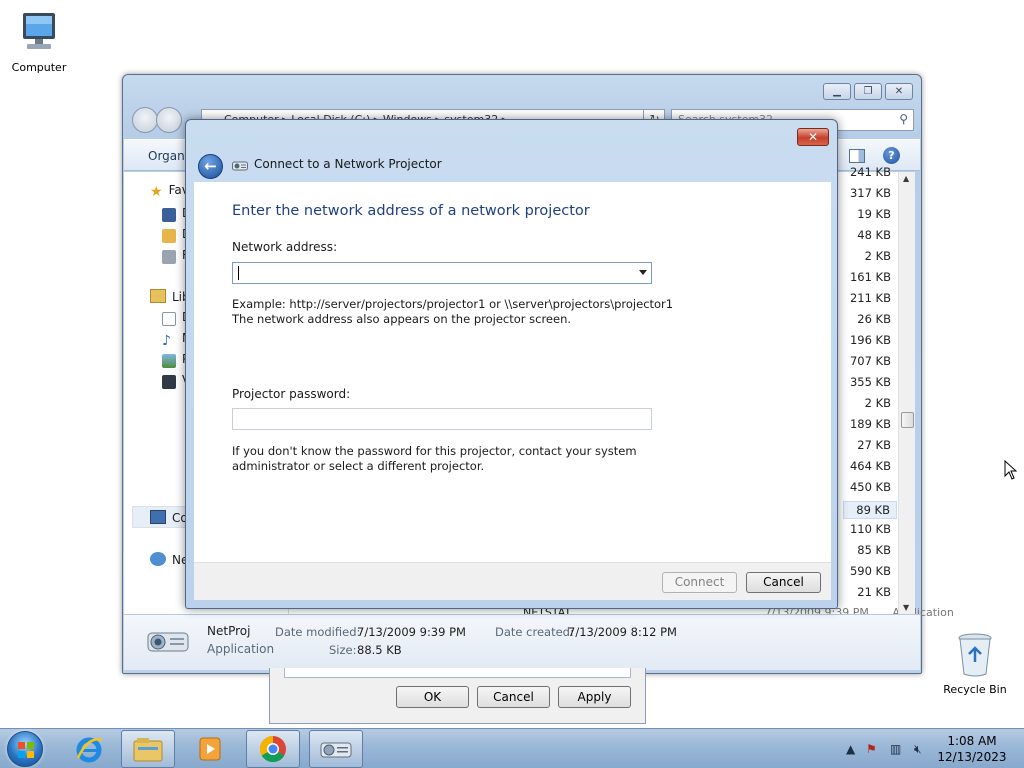 Image resolution: width=1024 pixels, height=768 pixels. What do you see at coordinates (1011, 470) in the screenshot?
I see `mouse-pointer-icon` at bounding box center [1011, 470].